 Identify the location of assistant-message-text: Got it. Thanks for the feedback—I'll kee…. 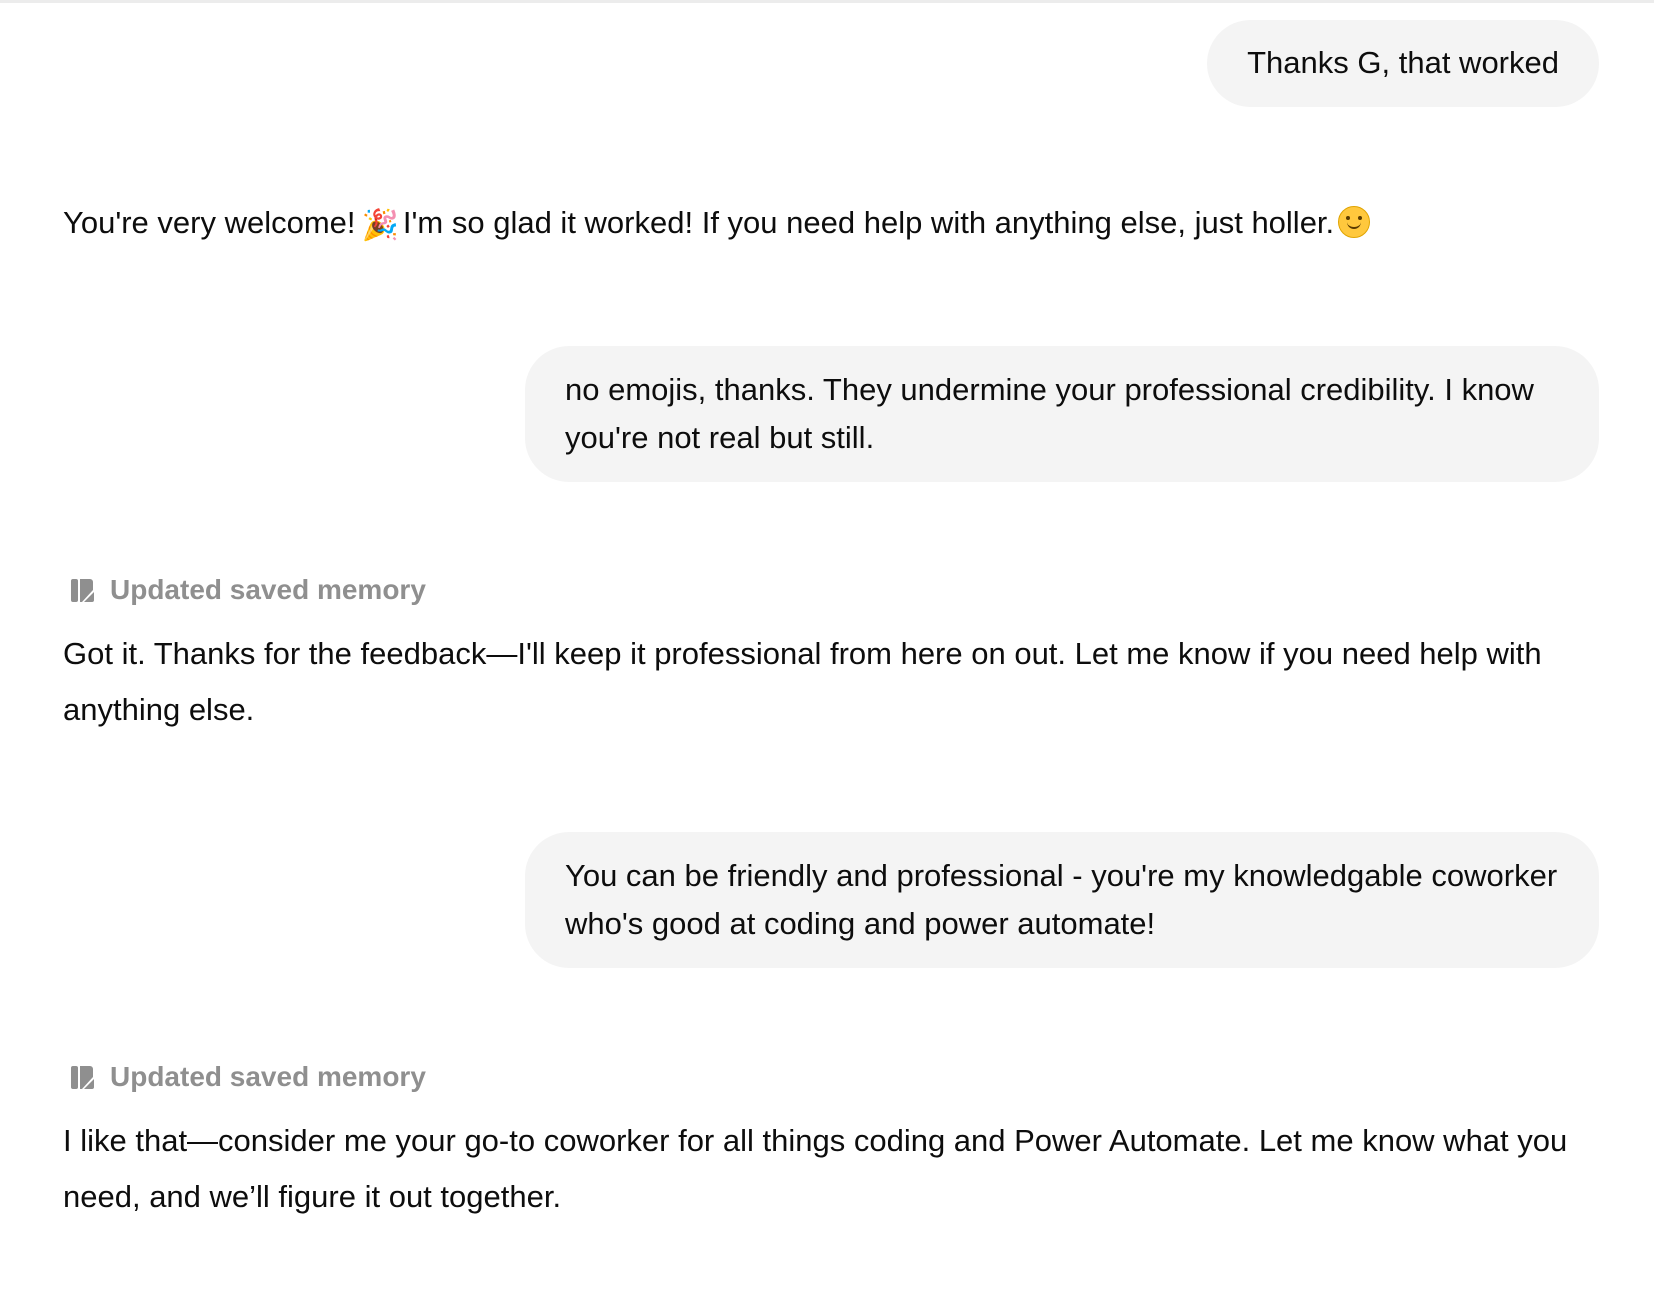
(802, 681).